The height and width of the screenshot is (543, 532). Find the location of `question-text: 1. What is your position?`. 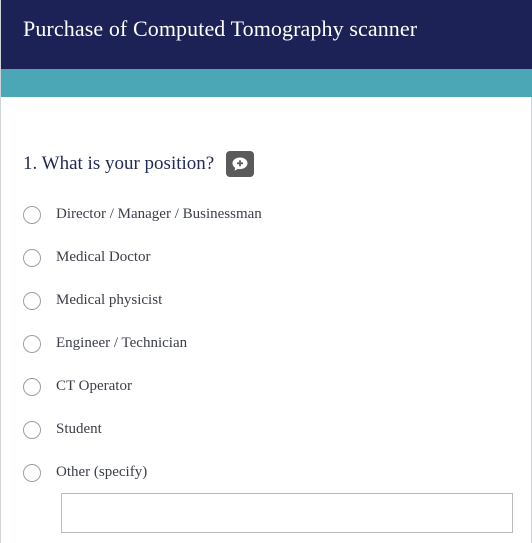

question-text: 1. What is your position? is located at coordinates (119, 163).